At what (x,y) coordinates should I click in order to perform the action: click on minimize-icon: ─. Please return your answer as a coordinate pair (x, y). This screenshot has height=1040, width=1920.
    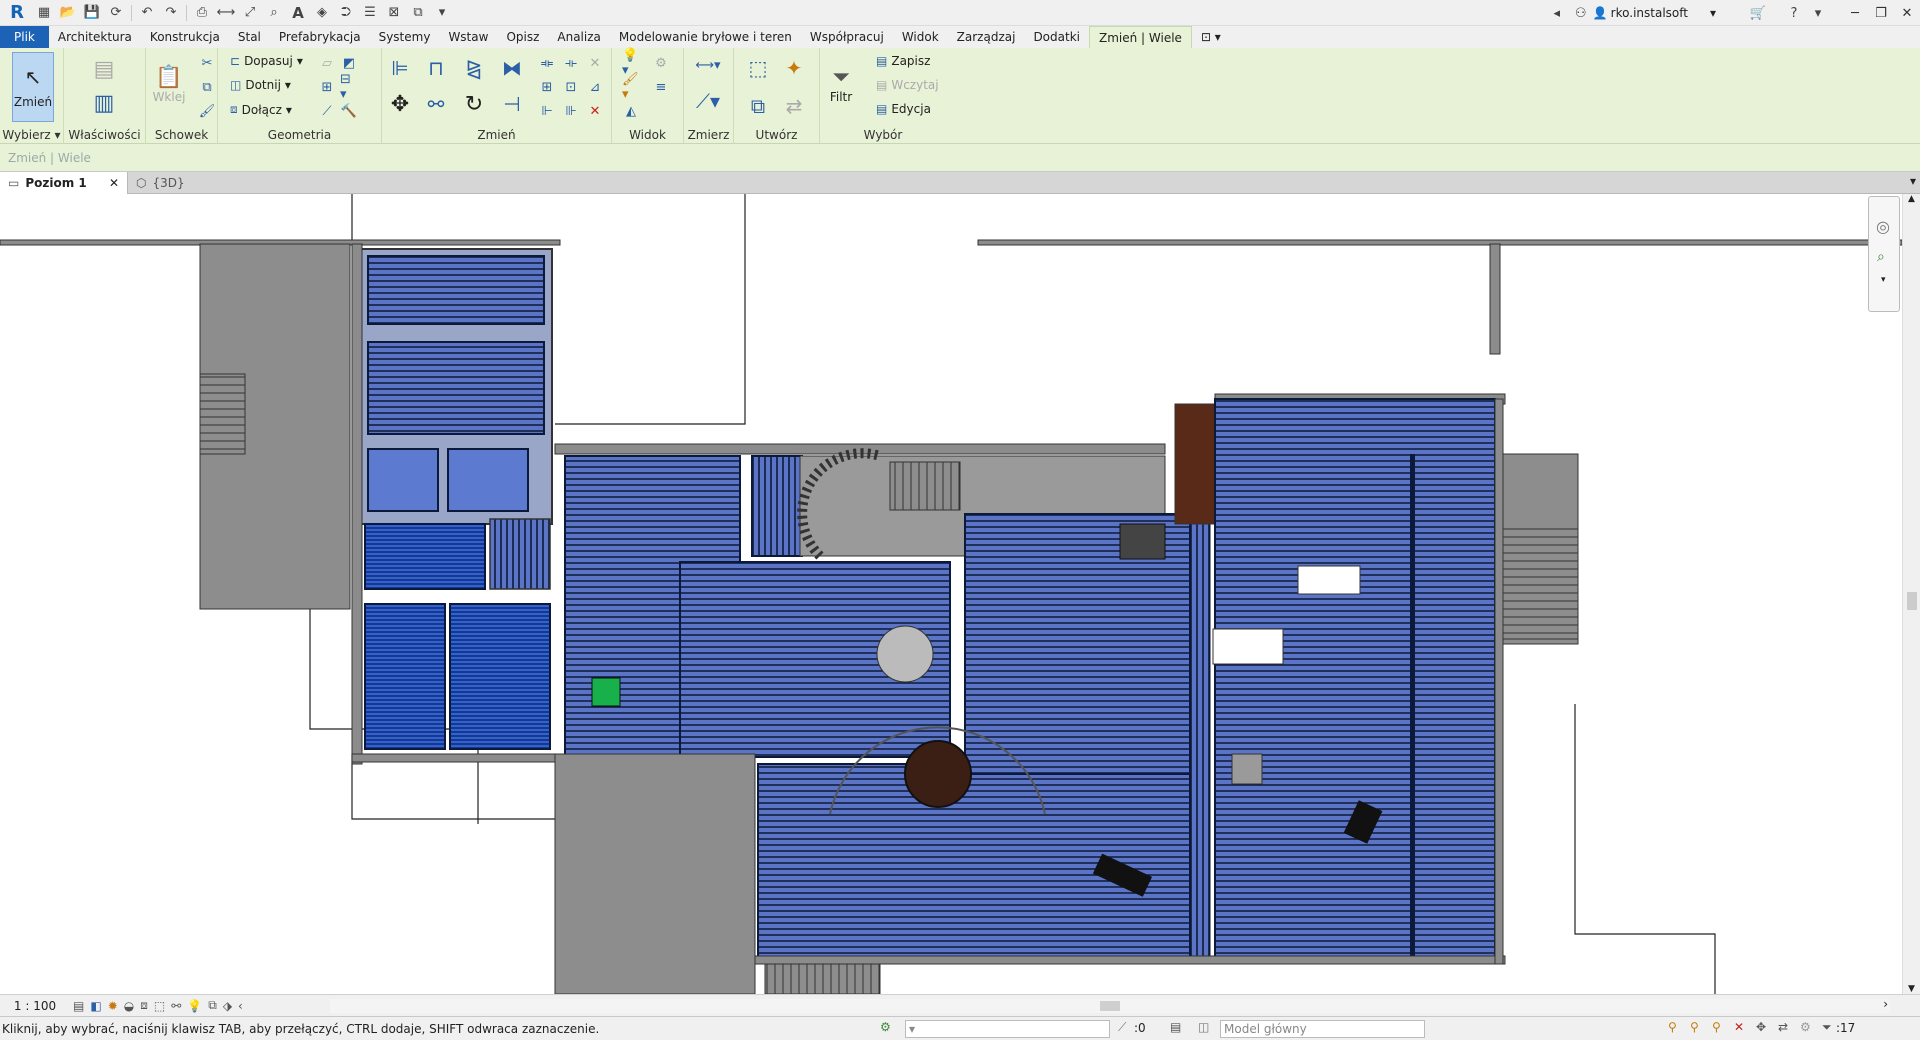
    Looking at the image, I should click on (1855, 13).